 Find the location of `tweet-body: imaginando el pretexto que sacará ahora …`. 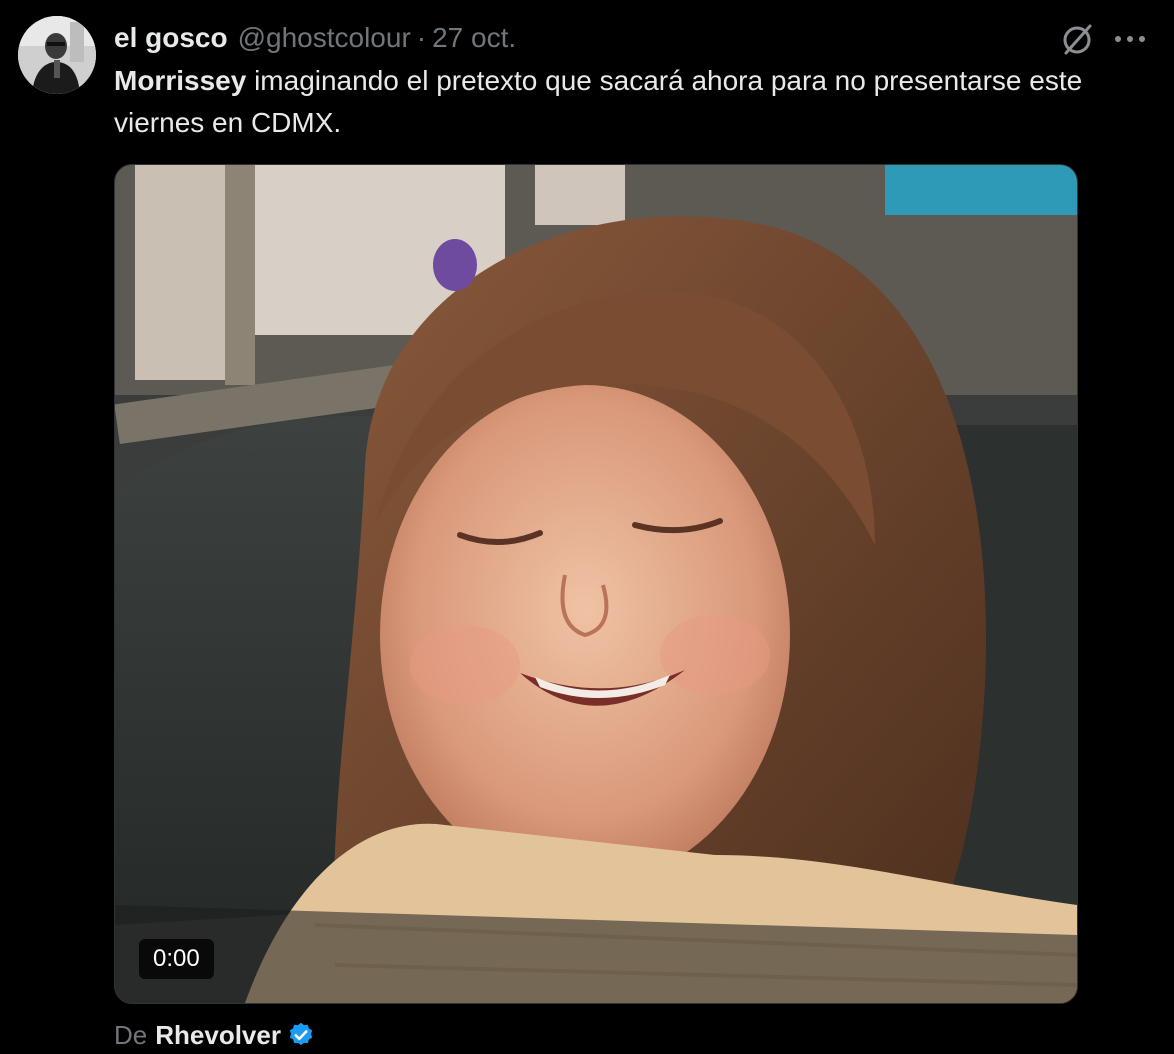

tweet-body: imaginando el pretexto que sacará ahora … is located at coordinates (598, 101).